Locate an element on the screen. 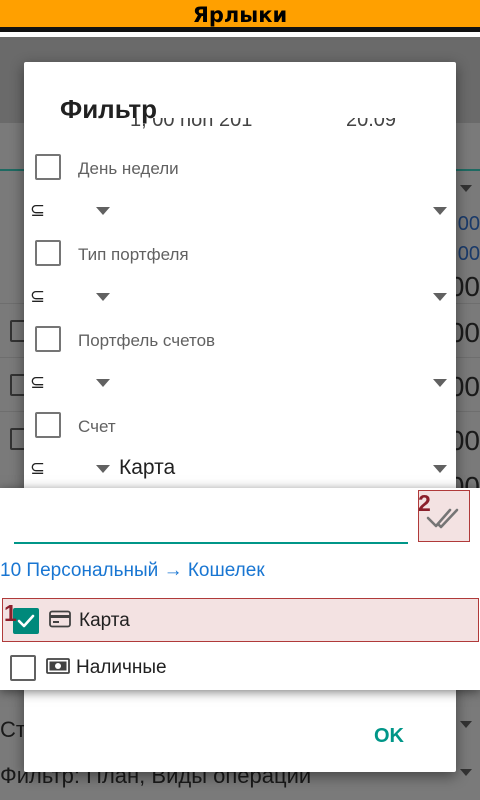 This screenshot has width=480, height=800. filter-row-account-portfolio: Портфель счетов ⊆ is located at coordinates (240, 367).